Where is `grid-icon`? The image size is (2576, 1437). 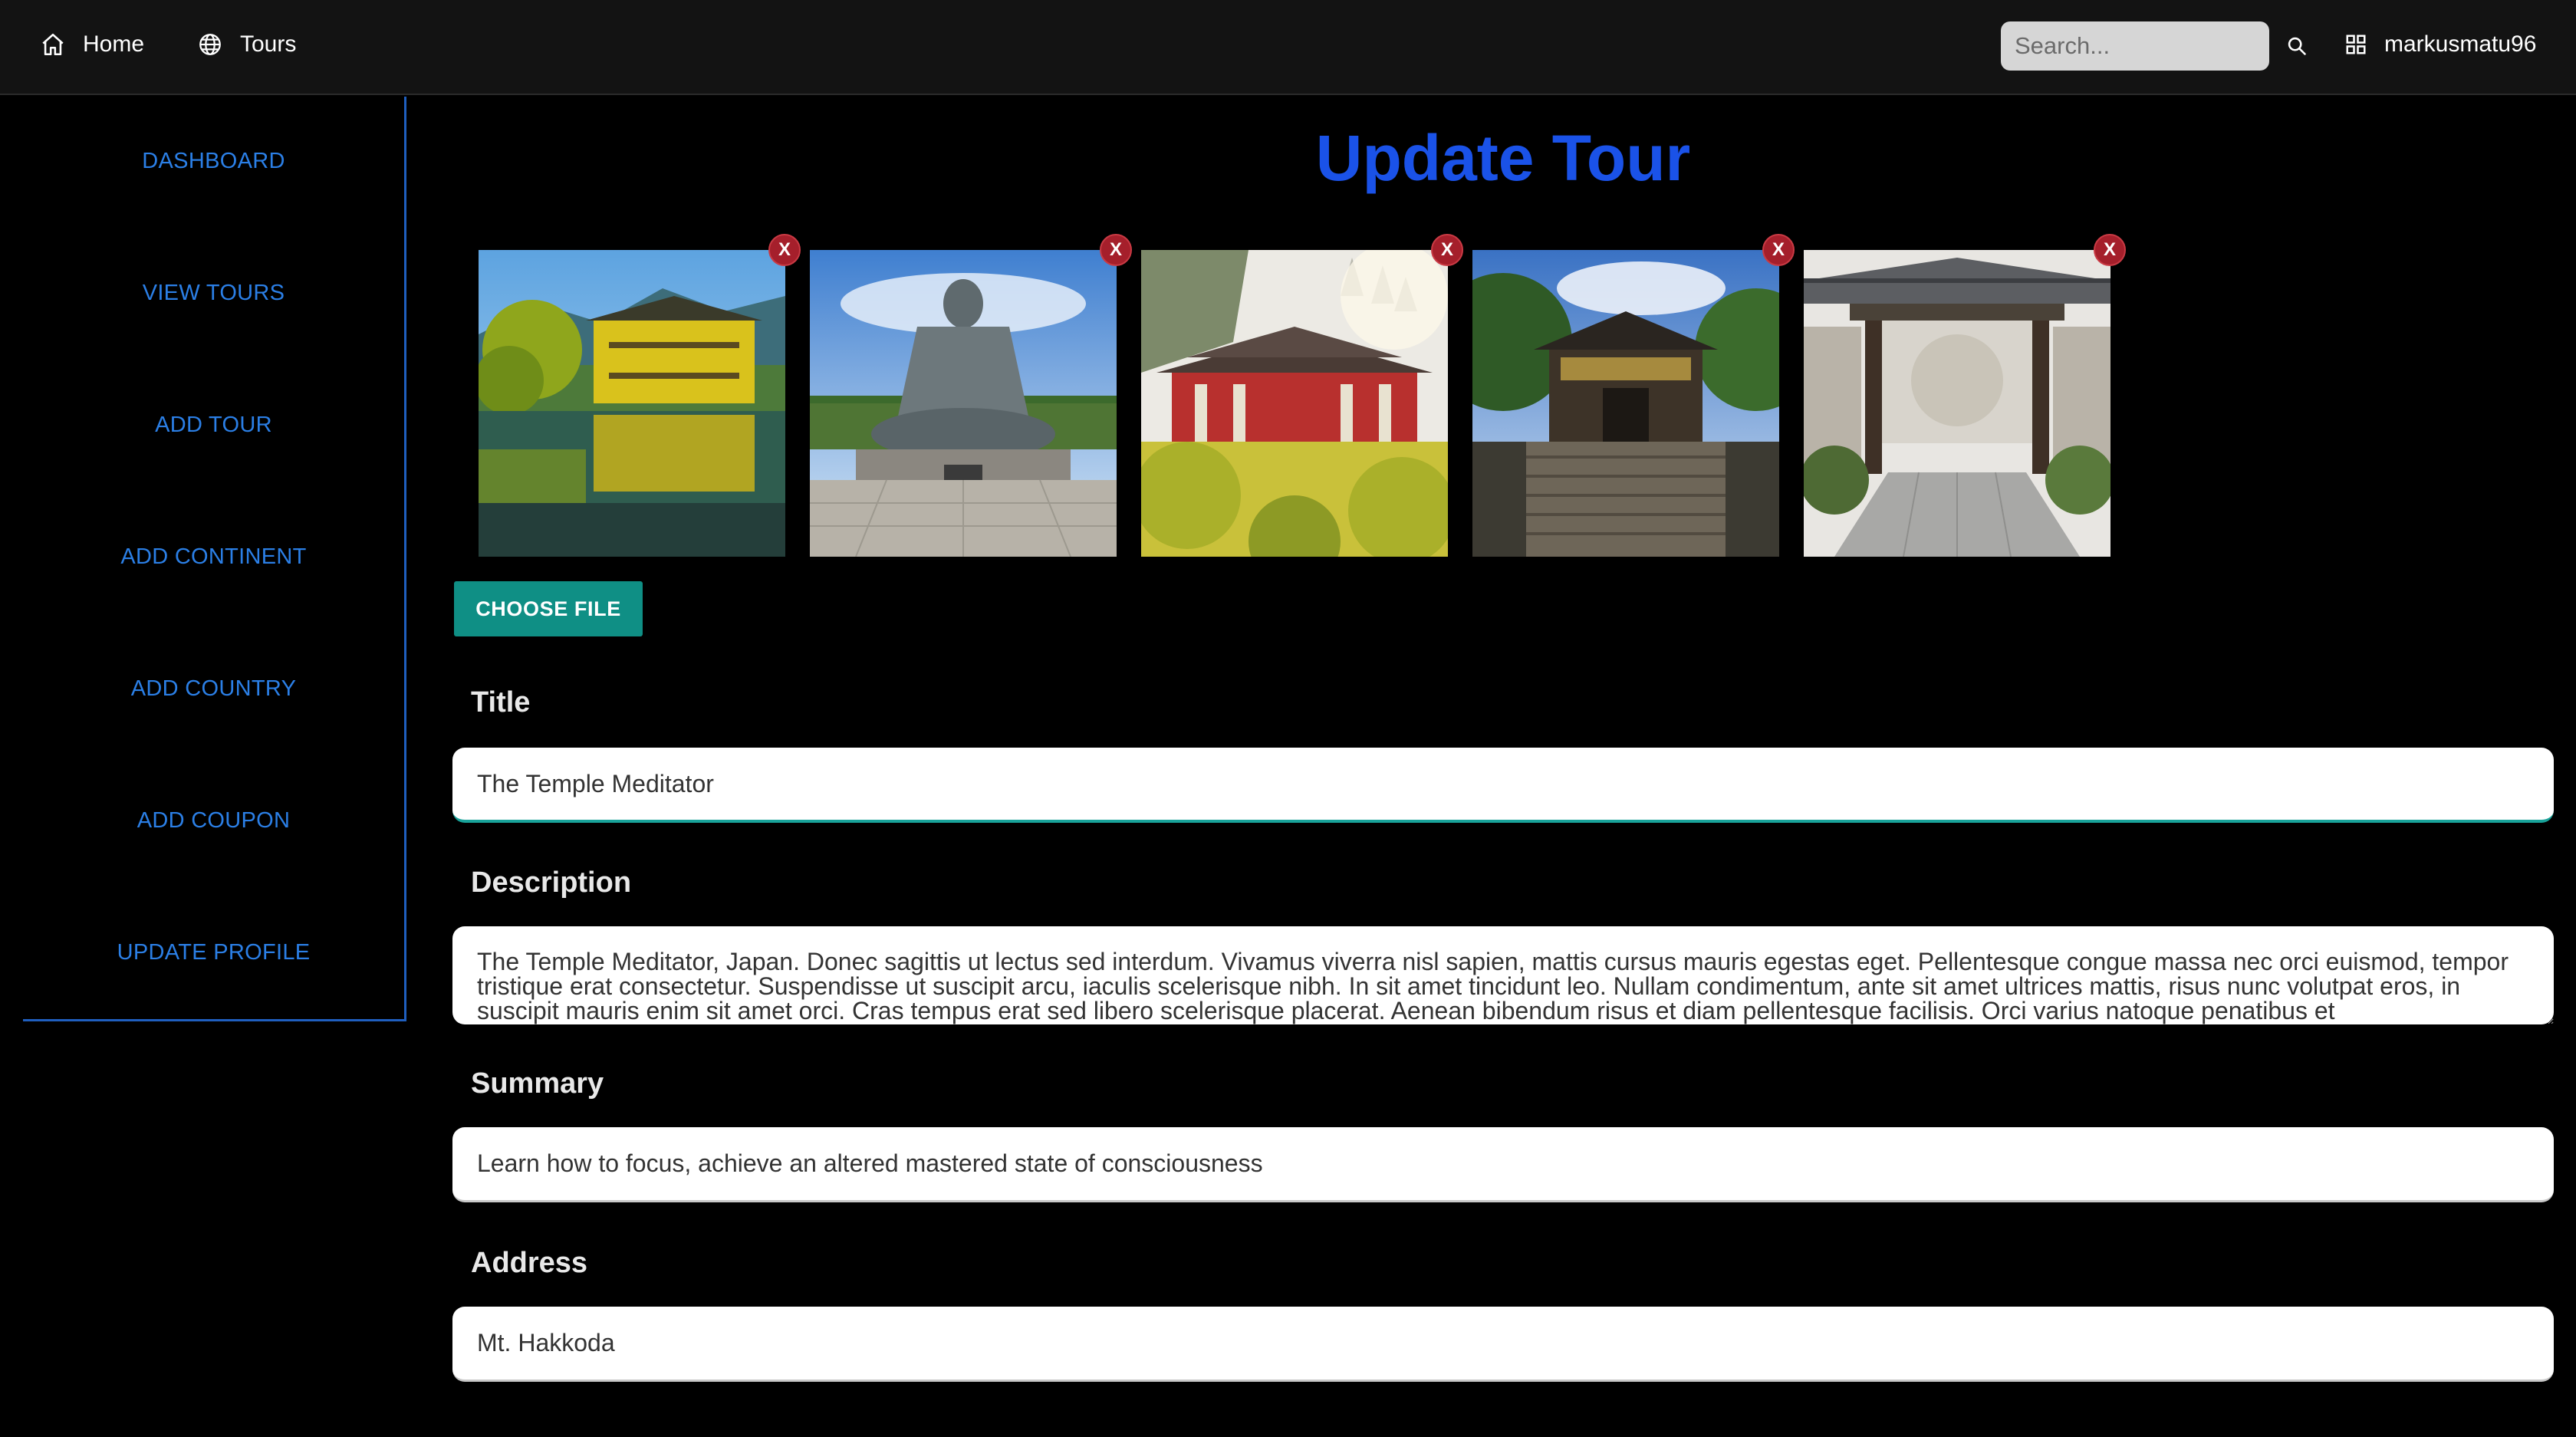
grid-icon is located at coordinates (2356, 44).